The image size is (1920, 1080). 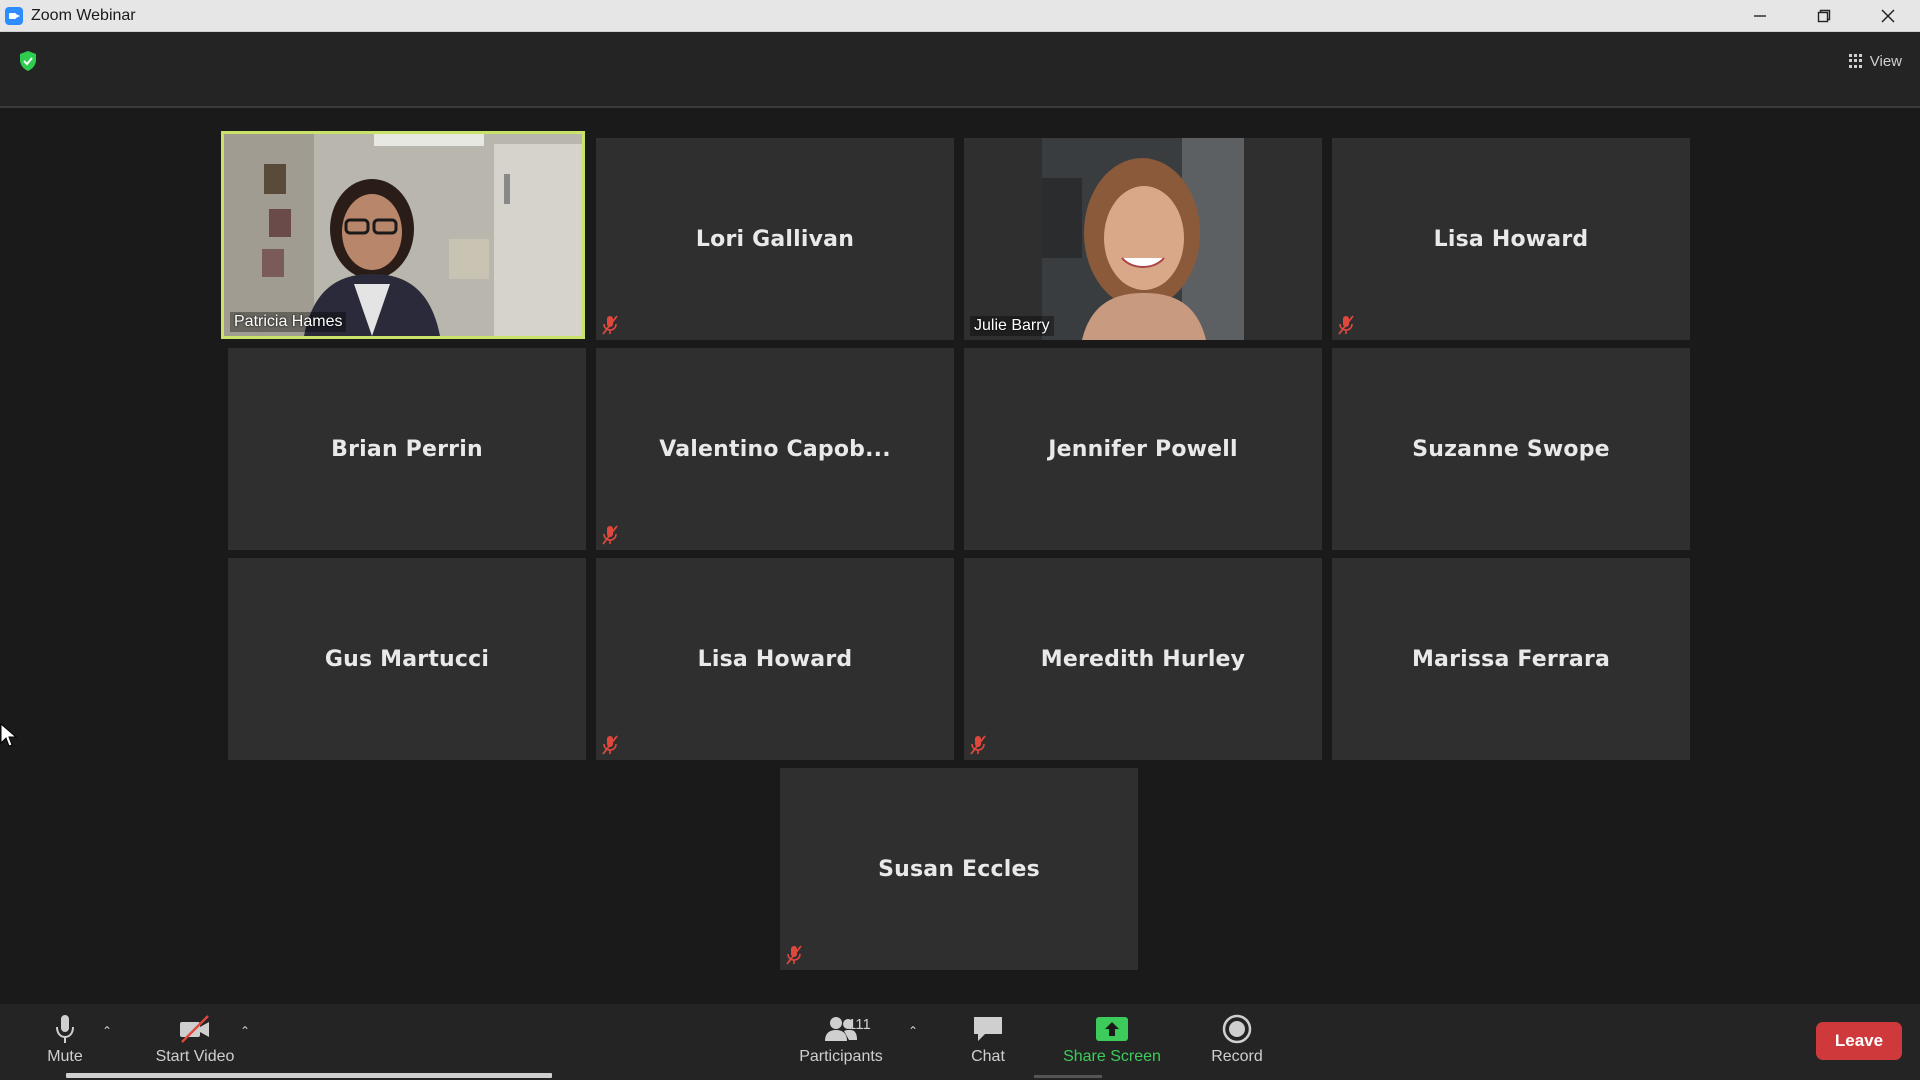 I want to click on start-video-label: Start Video, so click(x=195, y=1056).